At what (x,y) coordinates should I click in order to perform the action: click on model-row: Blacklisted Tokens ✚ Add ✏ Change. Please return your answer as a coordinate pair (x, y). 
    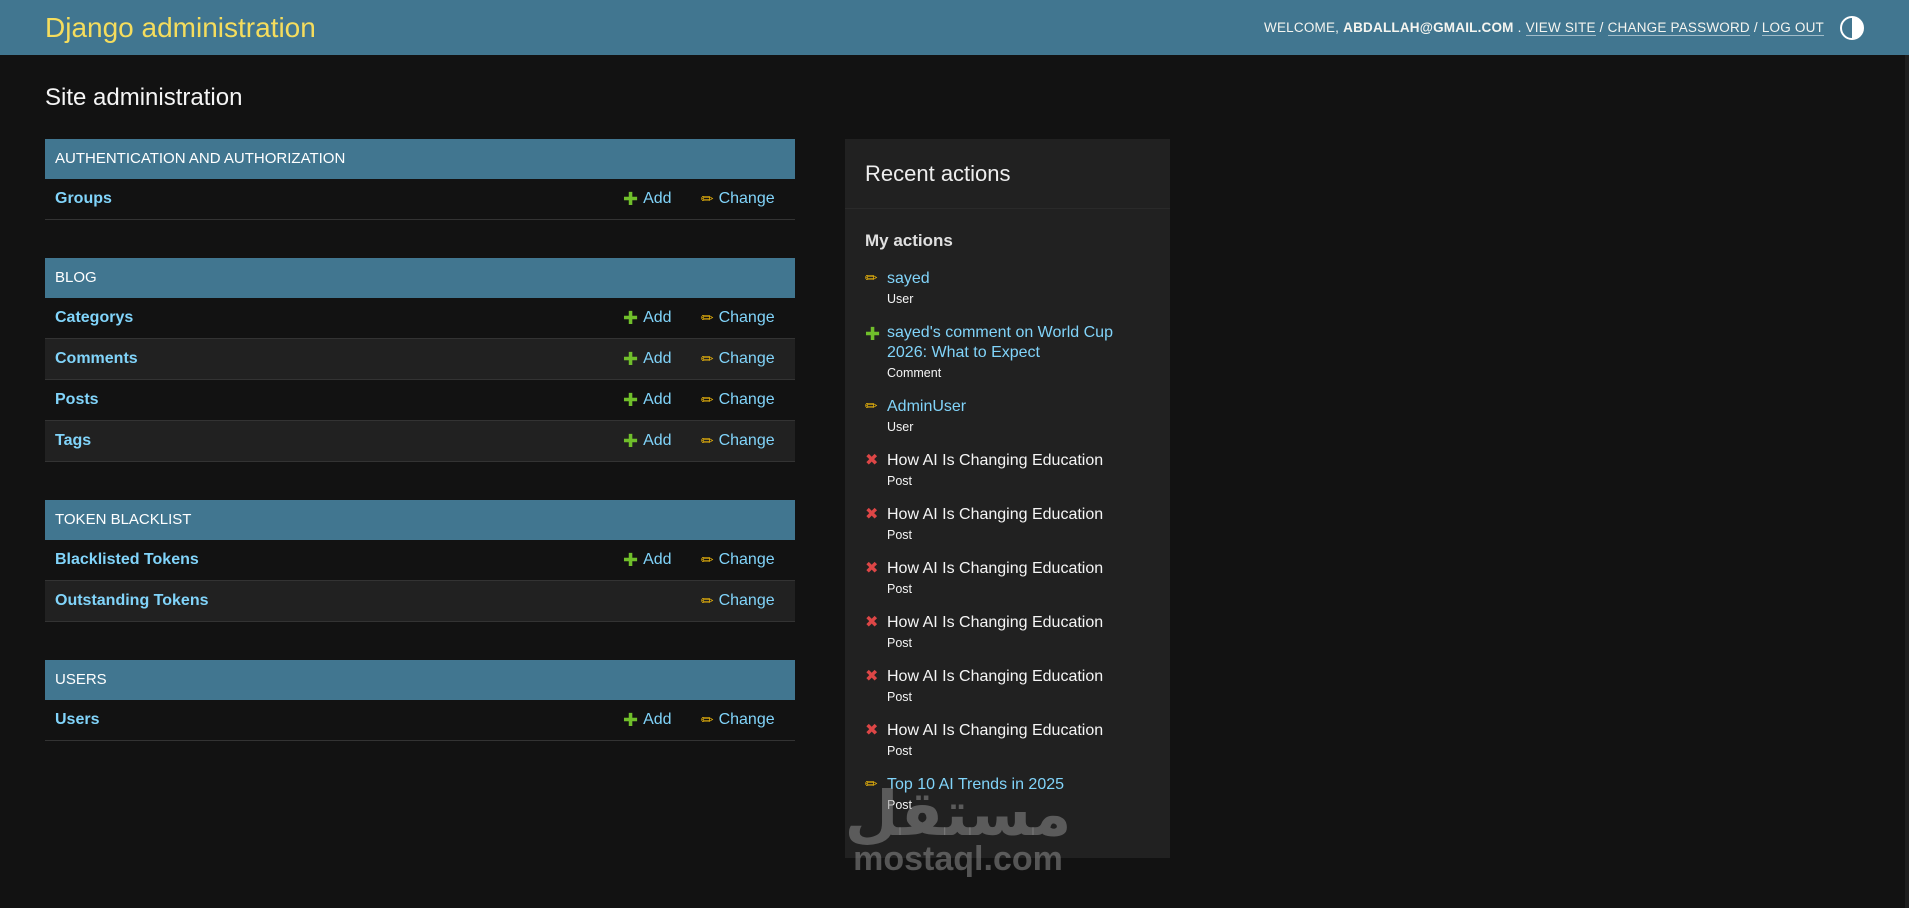
    Looking at the image, I should click on (420, 560).